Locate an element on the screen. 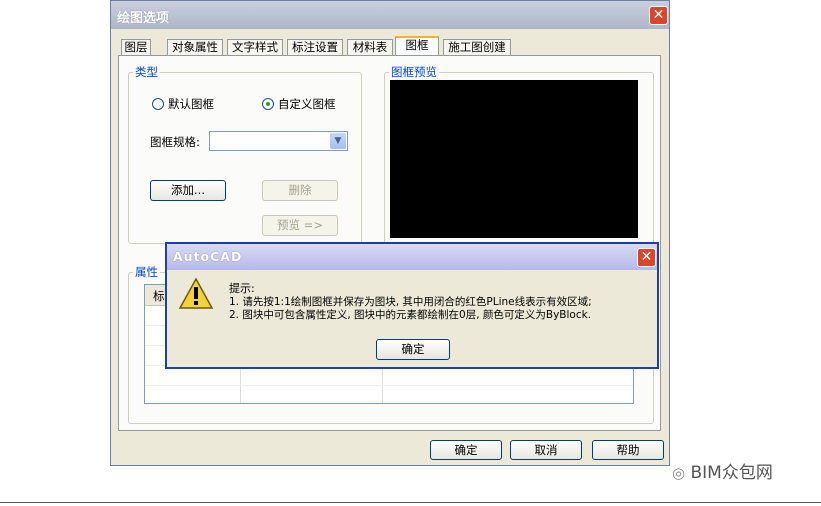  watermark: ◎ BIM众包网 is located at coordinates (722, 473).